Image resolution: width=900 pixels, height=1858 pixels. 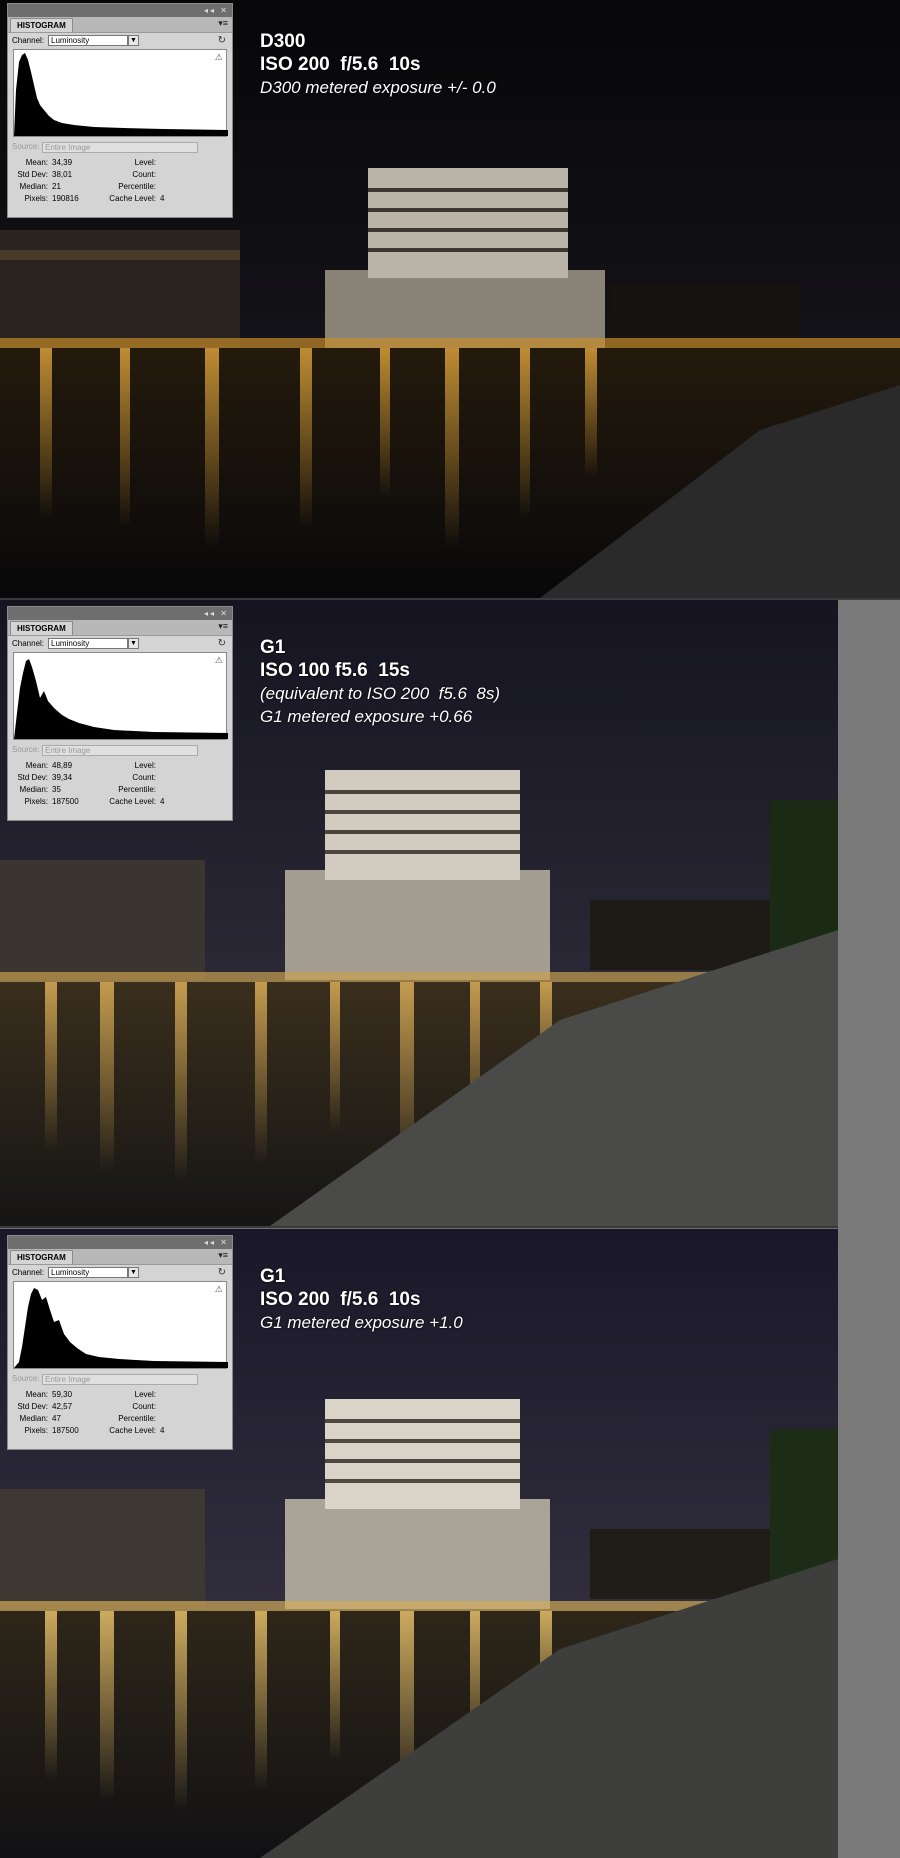 What do you see at coordinates (56, 186) in the screenshot?
I see `median-value: 21` at bounding box center [56, 186].